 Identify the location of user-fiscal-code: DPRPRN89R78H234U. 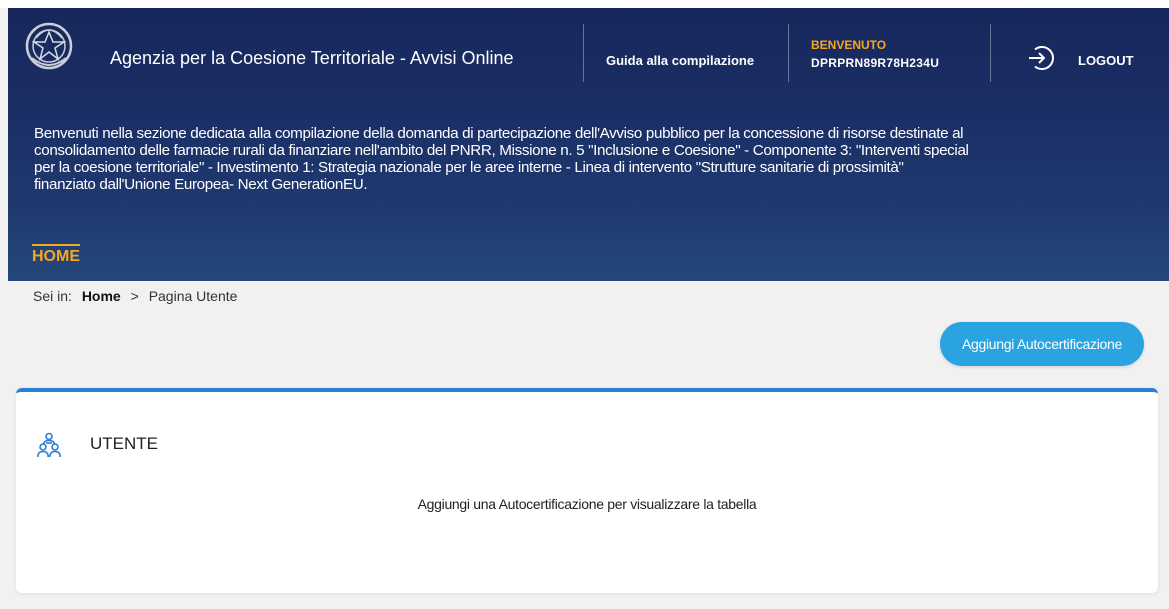
(875, 63).